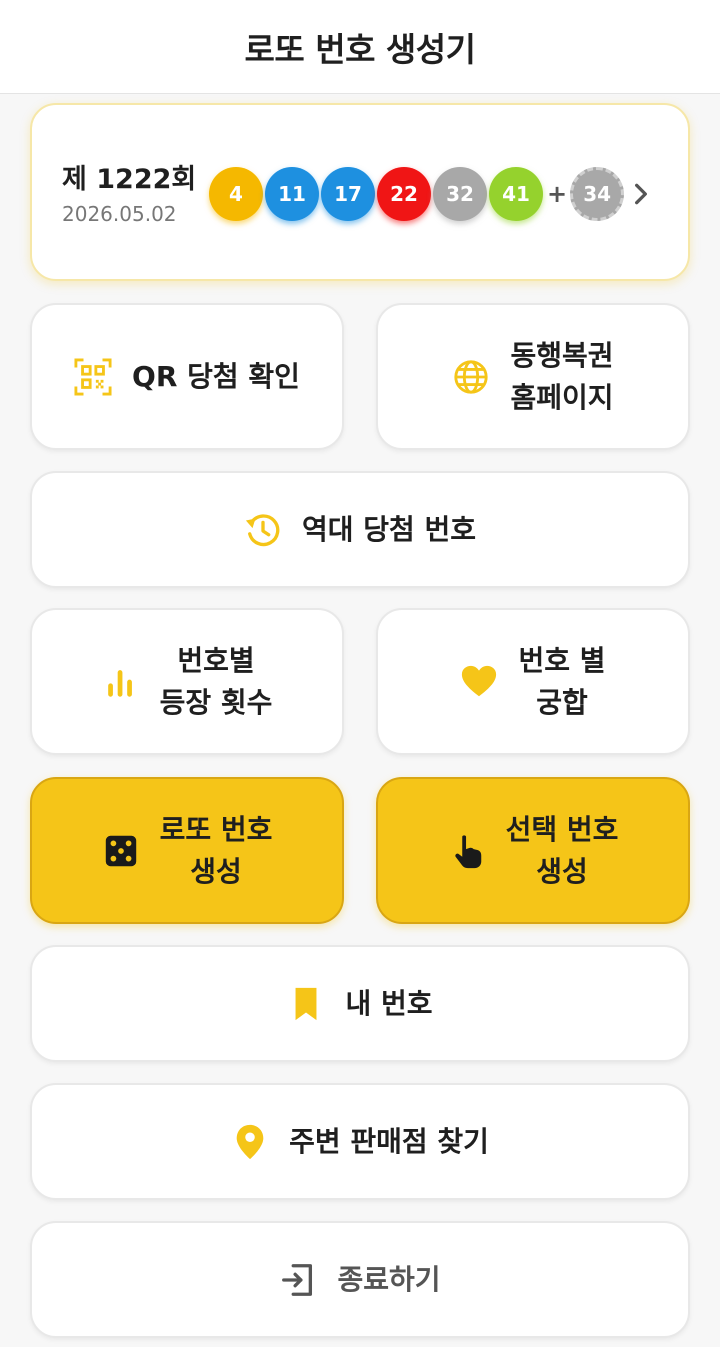  I want to click on plus-sign: +, so click(557, 194).